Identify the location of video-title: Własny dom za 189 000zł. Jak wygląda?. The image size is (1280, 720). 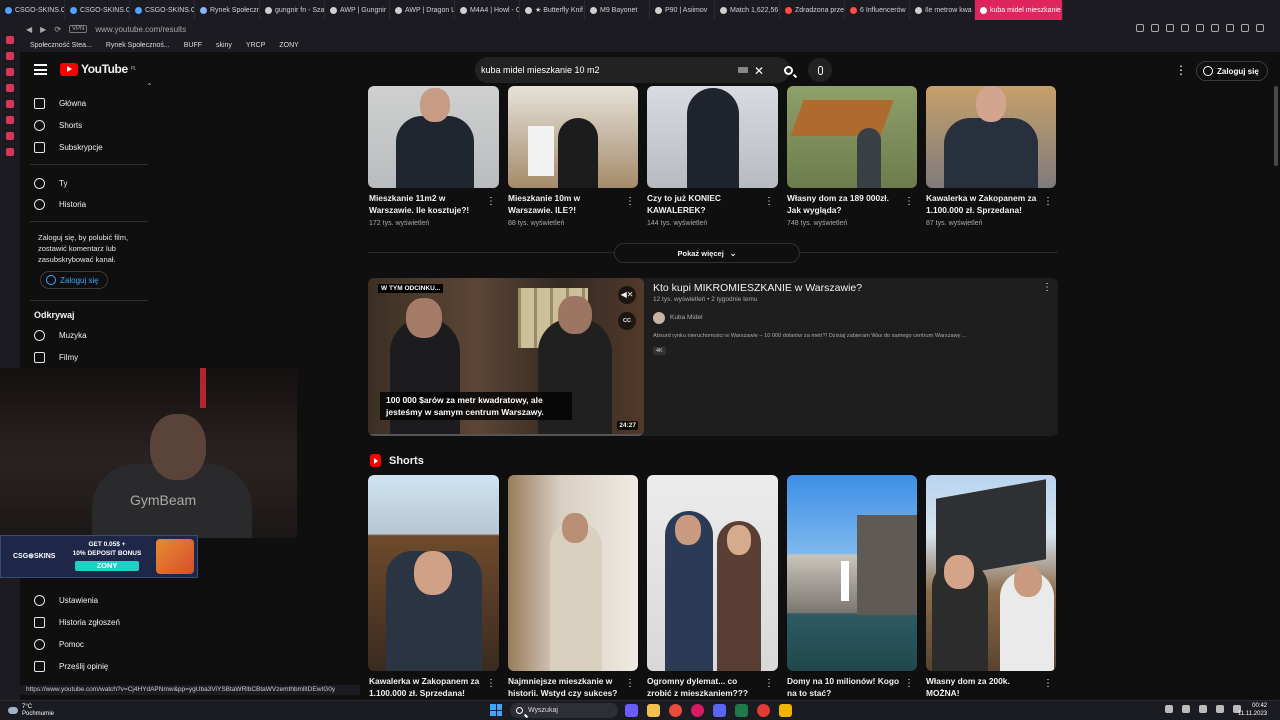
(843, 204).